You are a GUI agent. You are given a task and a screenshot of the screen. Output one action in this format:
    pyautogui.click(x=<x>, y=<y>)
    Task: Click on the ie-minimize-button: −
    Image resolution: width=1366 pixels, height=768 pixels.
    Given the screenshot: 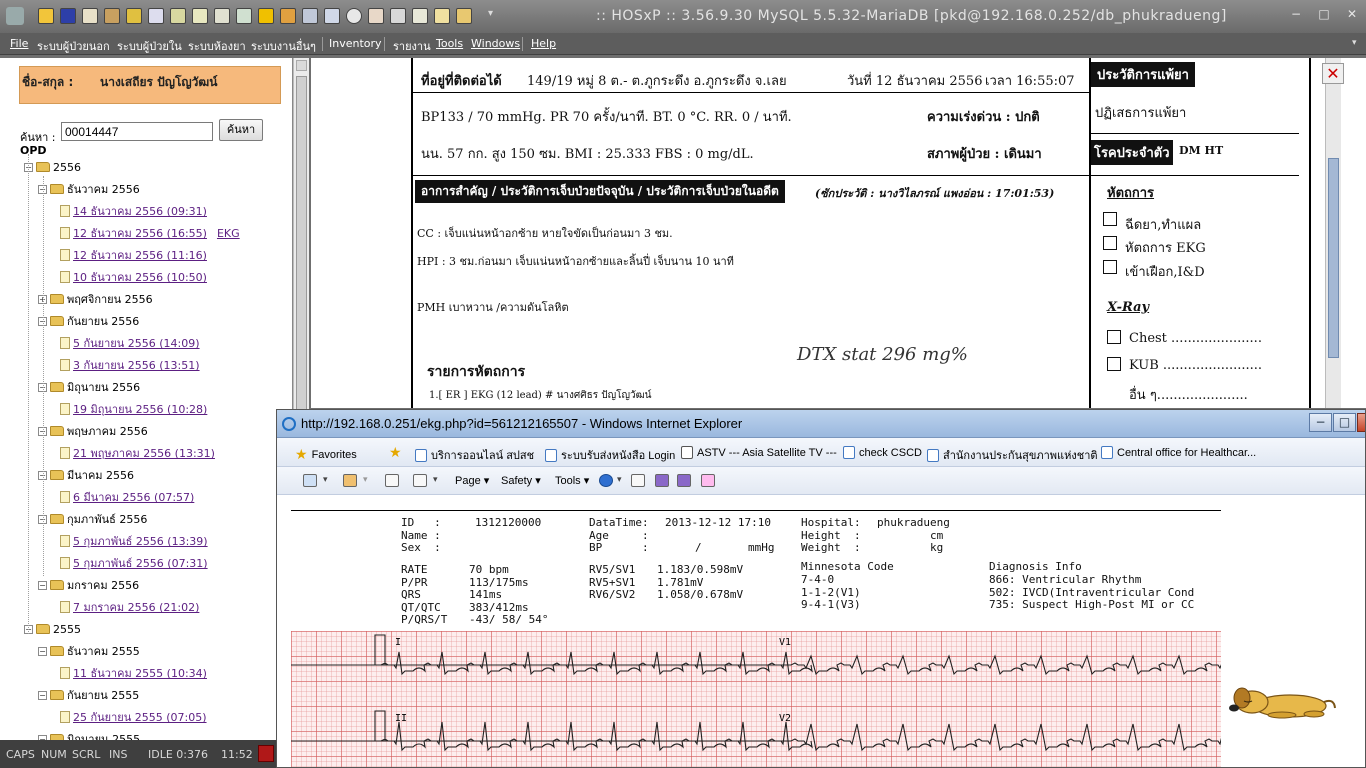 What is the action you would take?
    pyautogui.click(x=1320, y=422)
    